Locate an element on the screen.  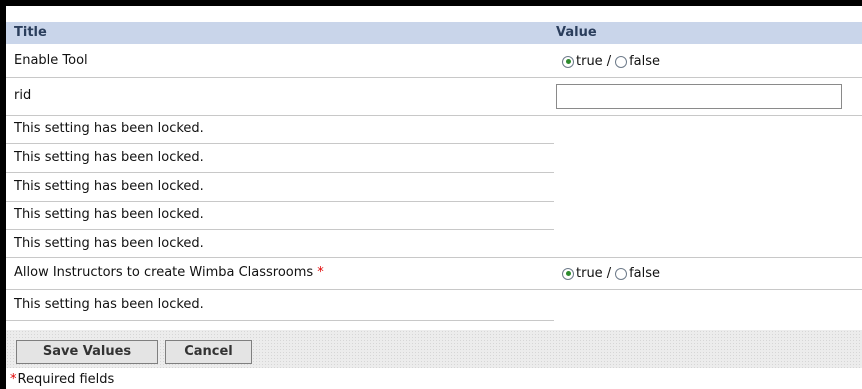
column-header-title: Title is located at coordinates (30, 32).